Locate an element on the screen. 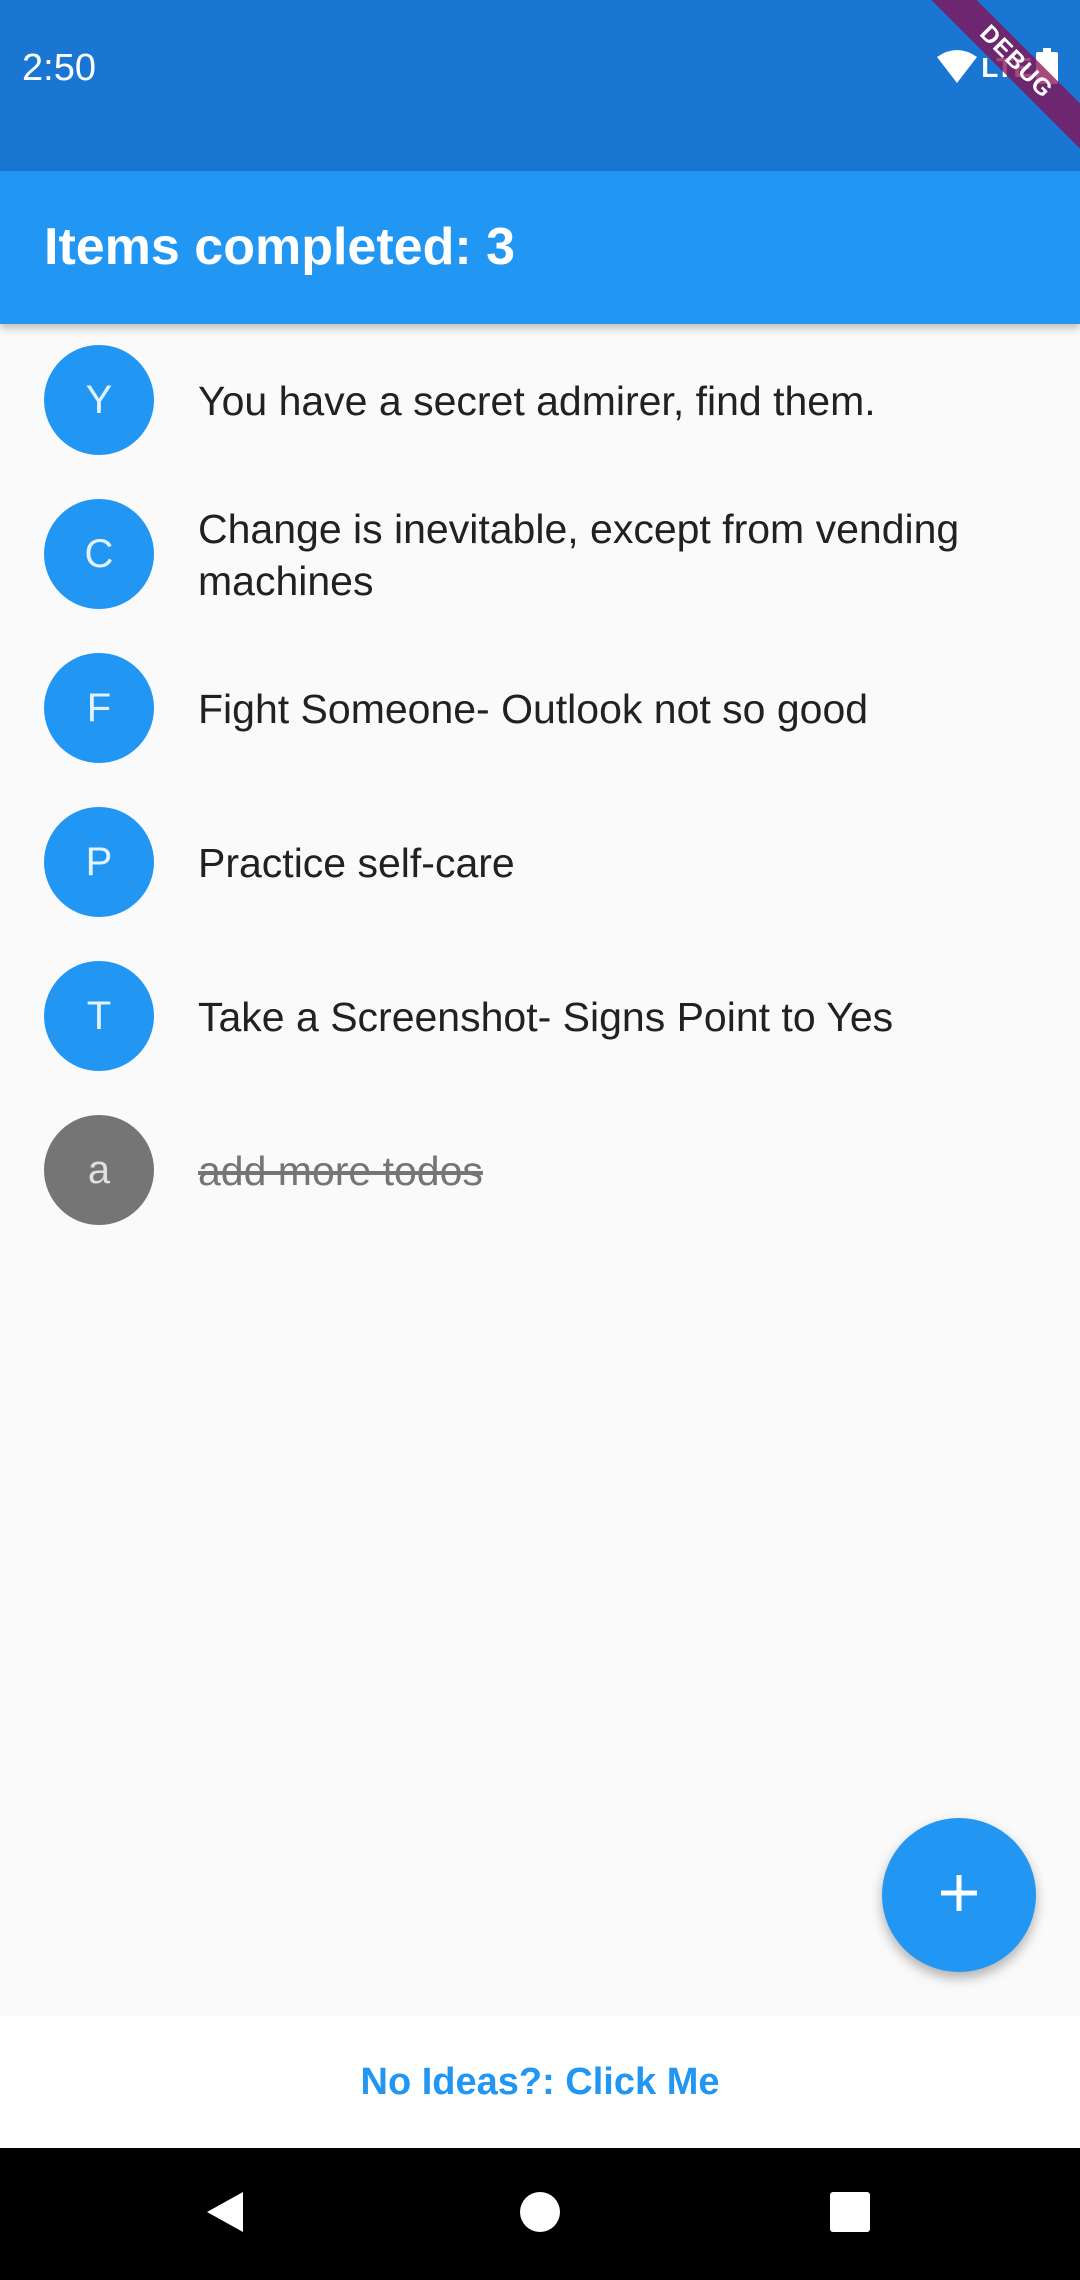  no-ideas-button: No Ideas?: Click Me is located at coordinates (540, 2082).